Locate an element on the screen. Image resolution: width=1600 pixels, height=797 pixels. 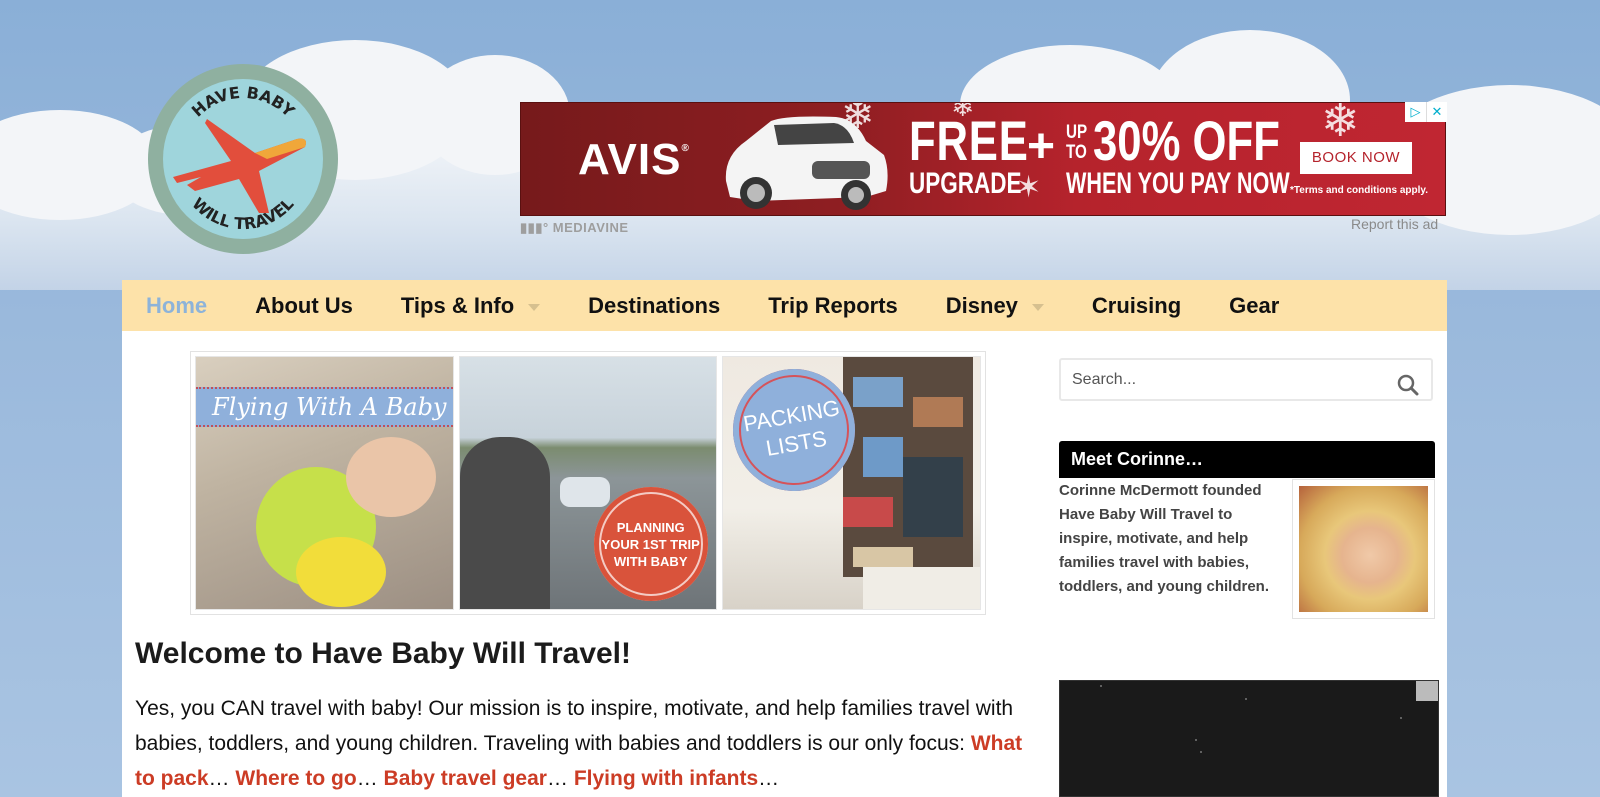
report-ad-link: Report this ad is located at coordinates (1394, 224).